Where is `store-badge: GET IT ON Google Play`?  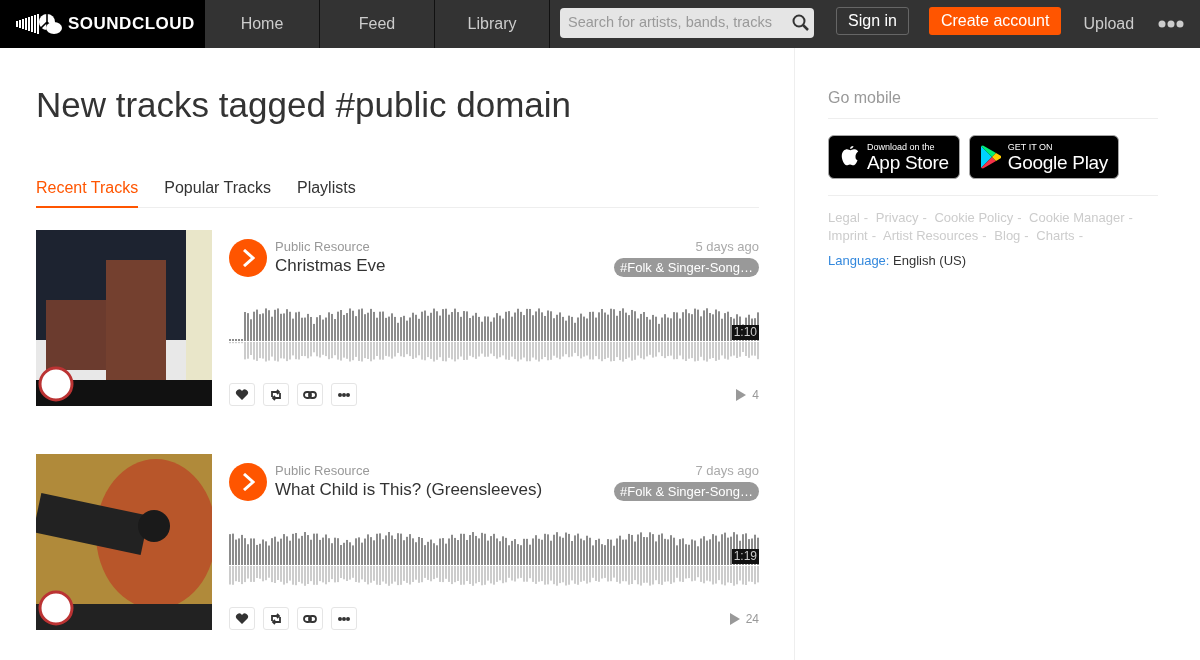 store-badge: GET IT ON Google Play is located at coordinates (1044, 157).